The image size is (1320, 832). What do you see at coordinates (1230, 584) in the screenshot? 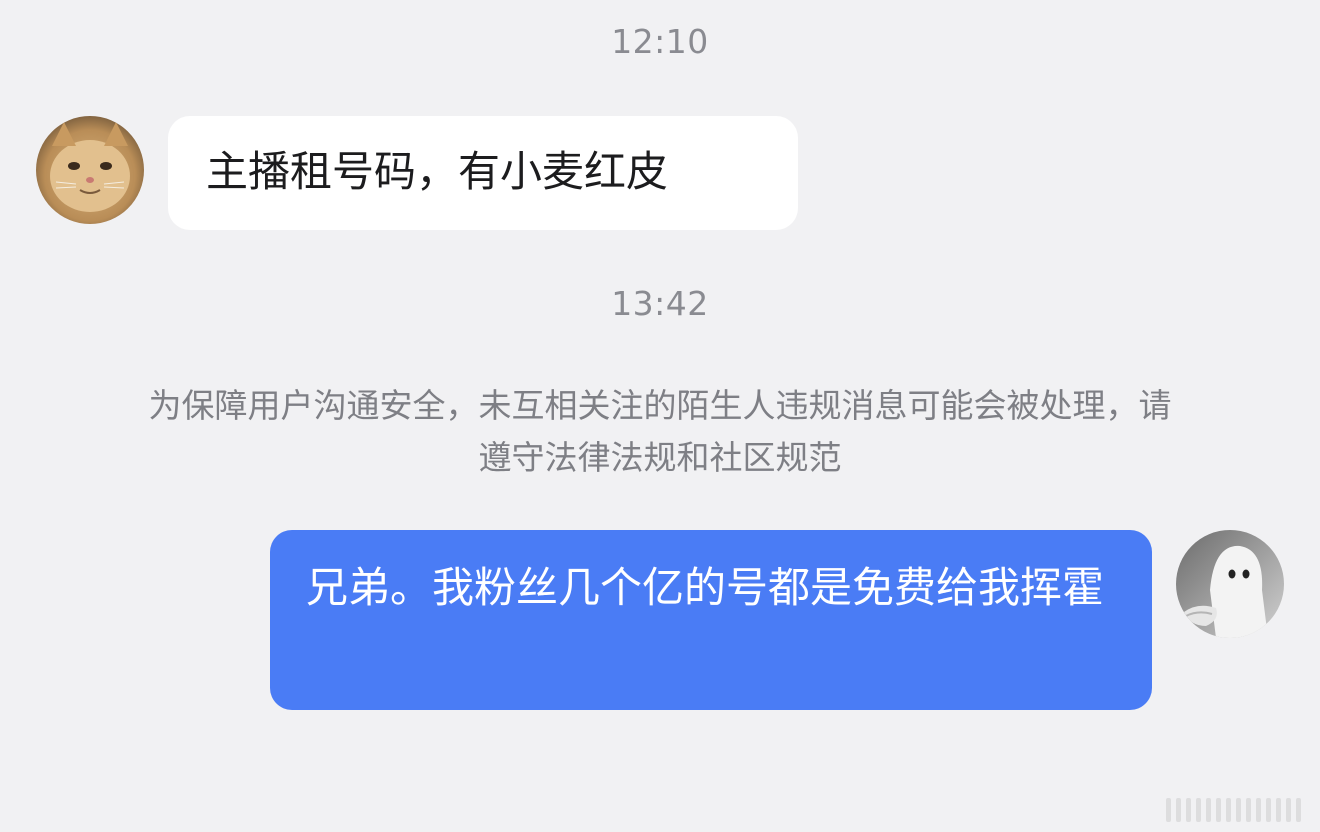
I see `ghost-avatar` at bounding box center [1230, 584].